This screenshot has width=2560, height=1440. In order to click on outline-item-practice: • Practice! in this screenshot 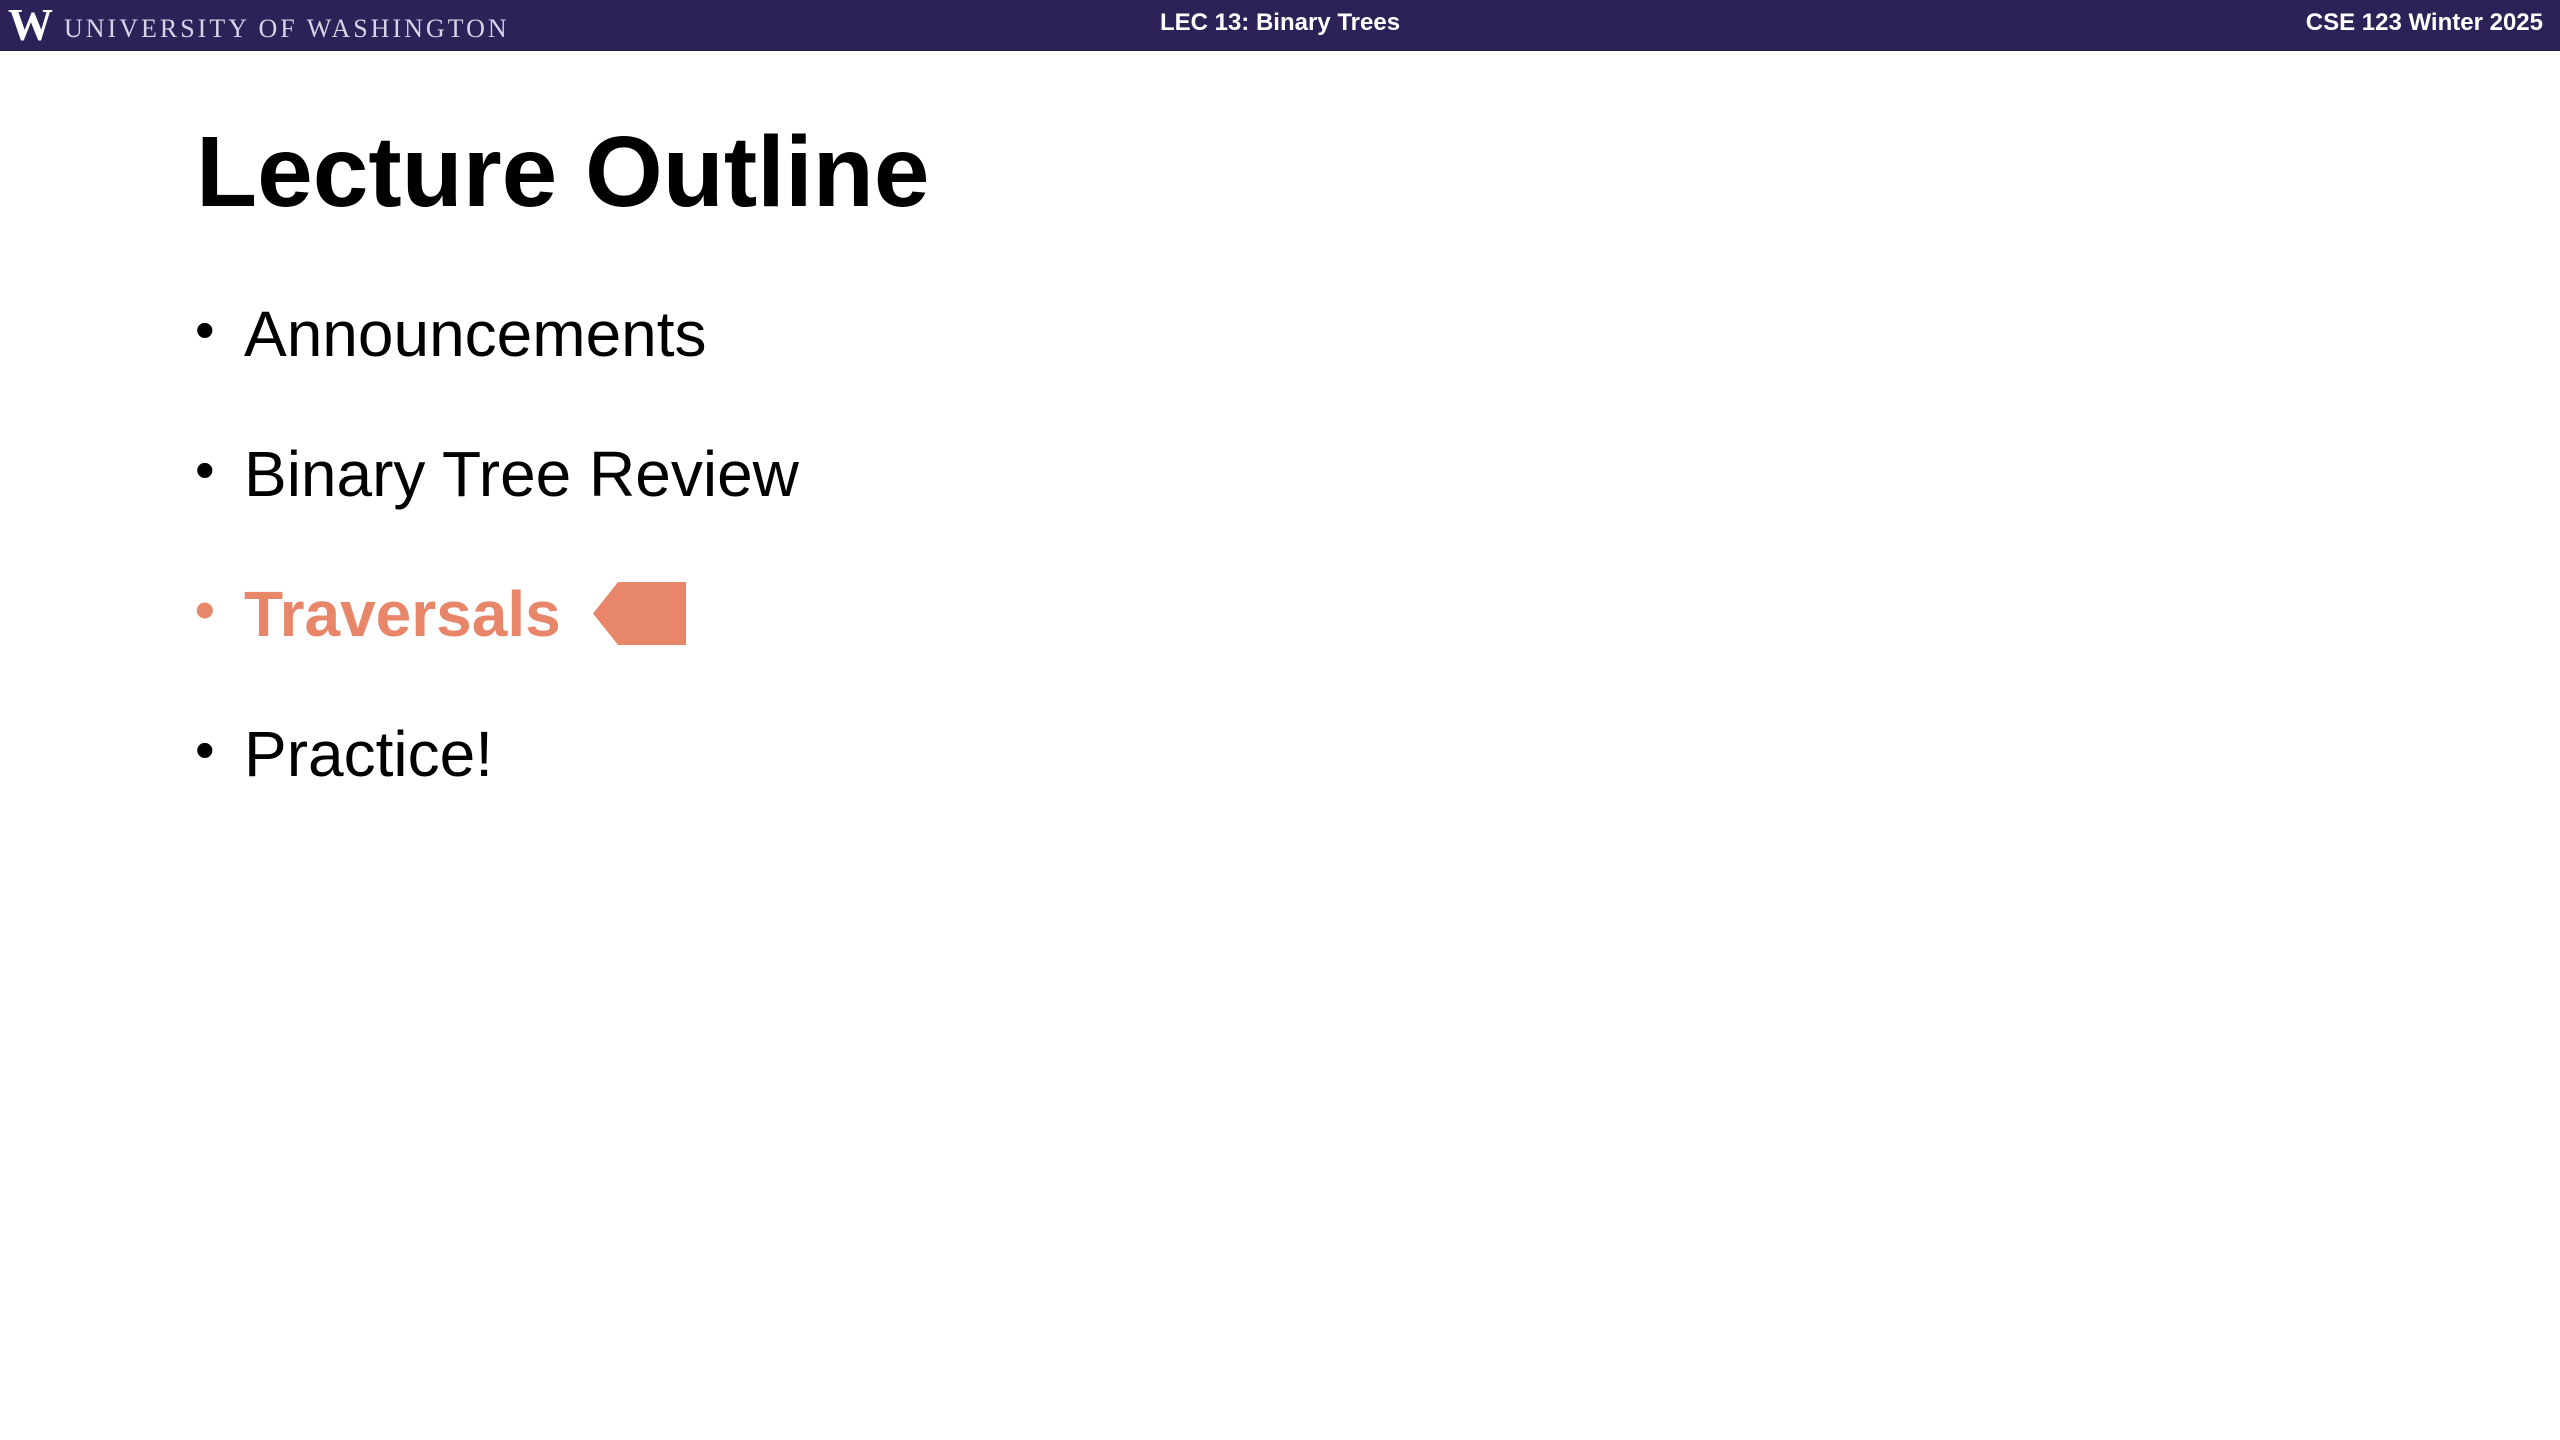, I will do `click(497, 782)`.